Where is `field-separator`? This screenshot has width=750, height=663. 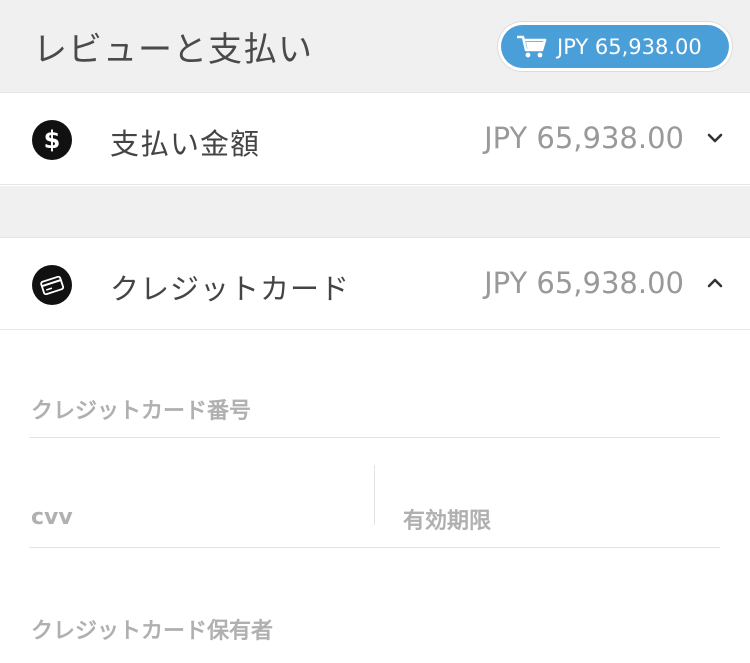
field-separator is located at coordinates (374, 495).